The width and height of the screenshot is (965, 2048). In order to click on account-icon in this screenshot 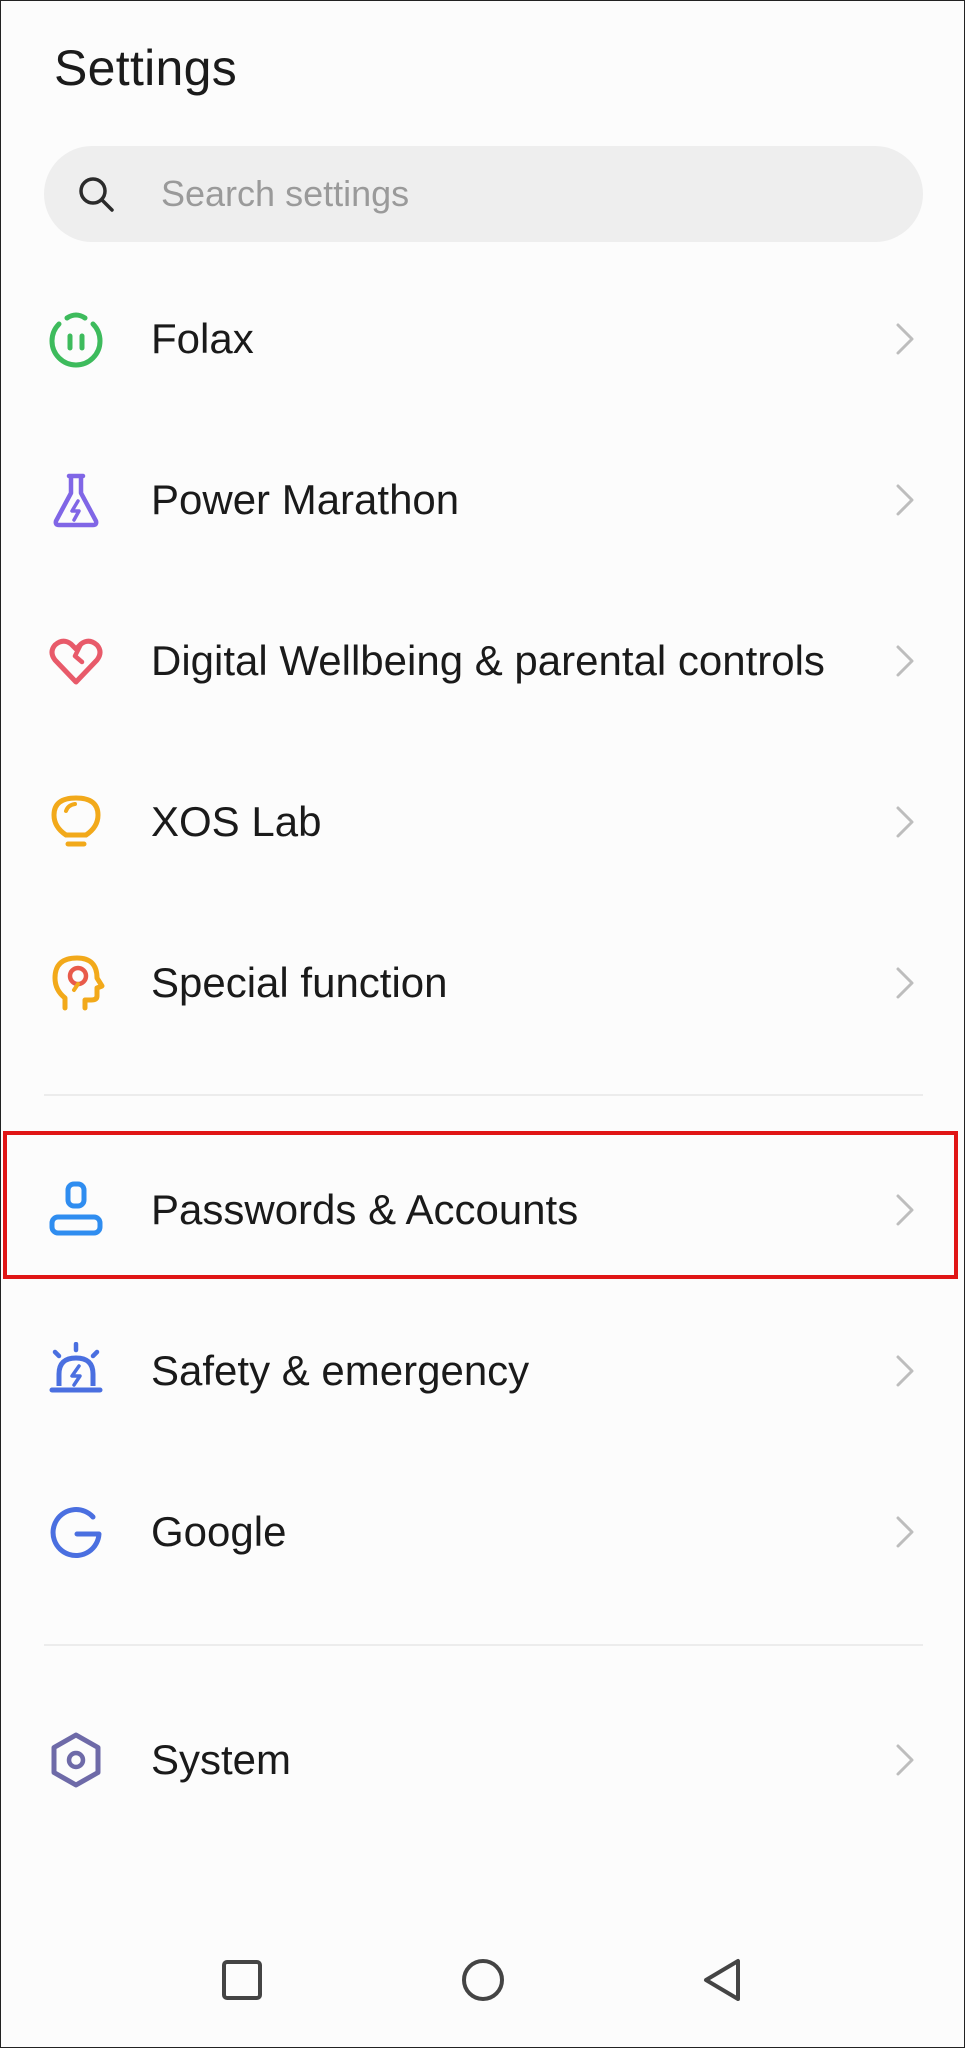, I will do `click(76, 1210)`.